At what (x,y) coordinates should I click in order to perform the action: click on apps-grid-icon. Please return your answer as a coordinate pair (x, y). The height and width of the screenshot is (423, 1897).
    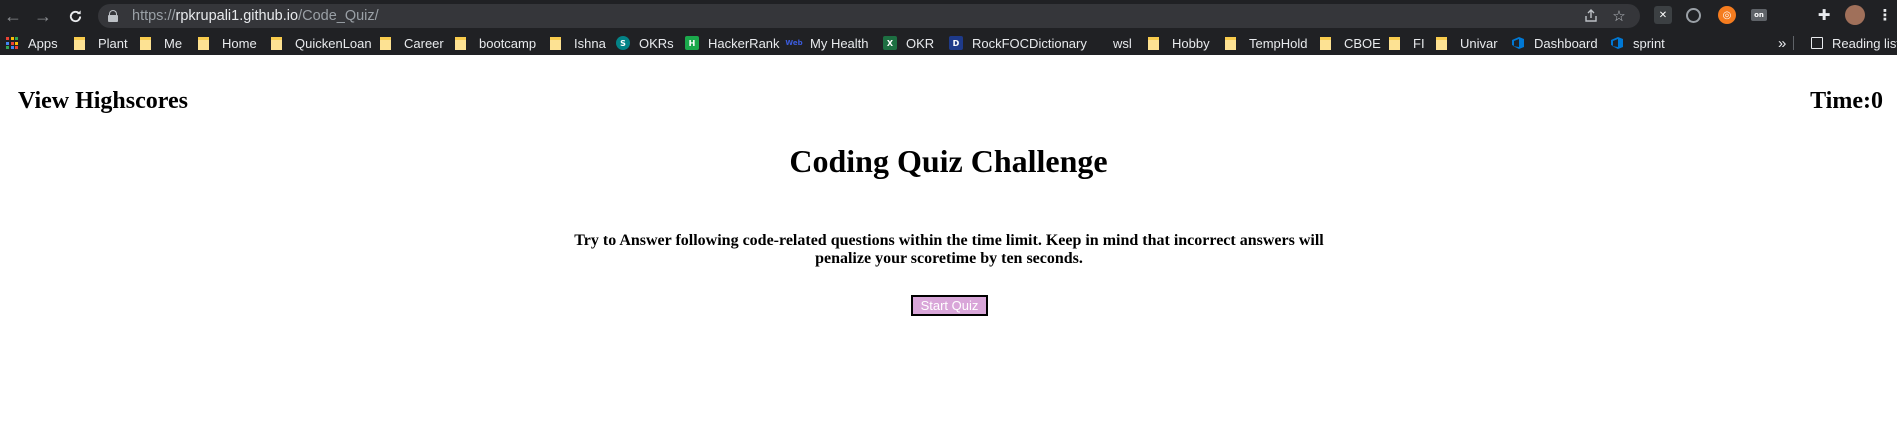
    Looking at the image, I should click on (12, 43).